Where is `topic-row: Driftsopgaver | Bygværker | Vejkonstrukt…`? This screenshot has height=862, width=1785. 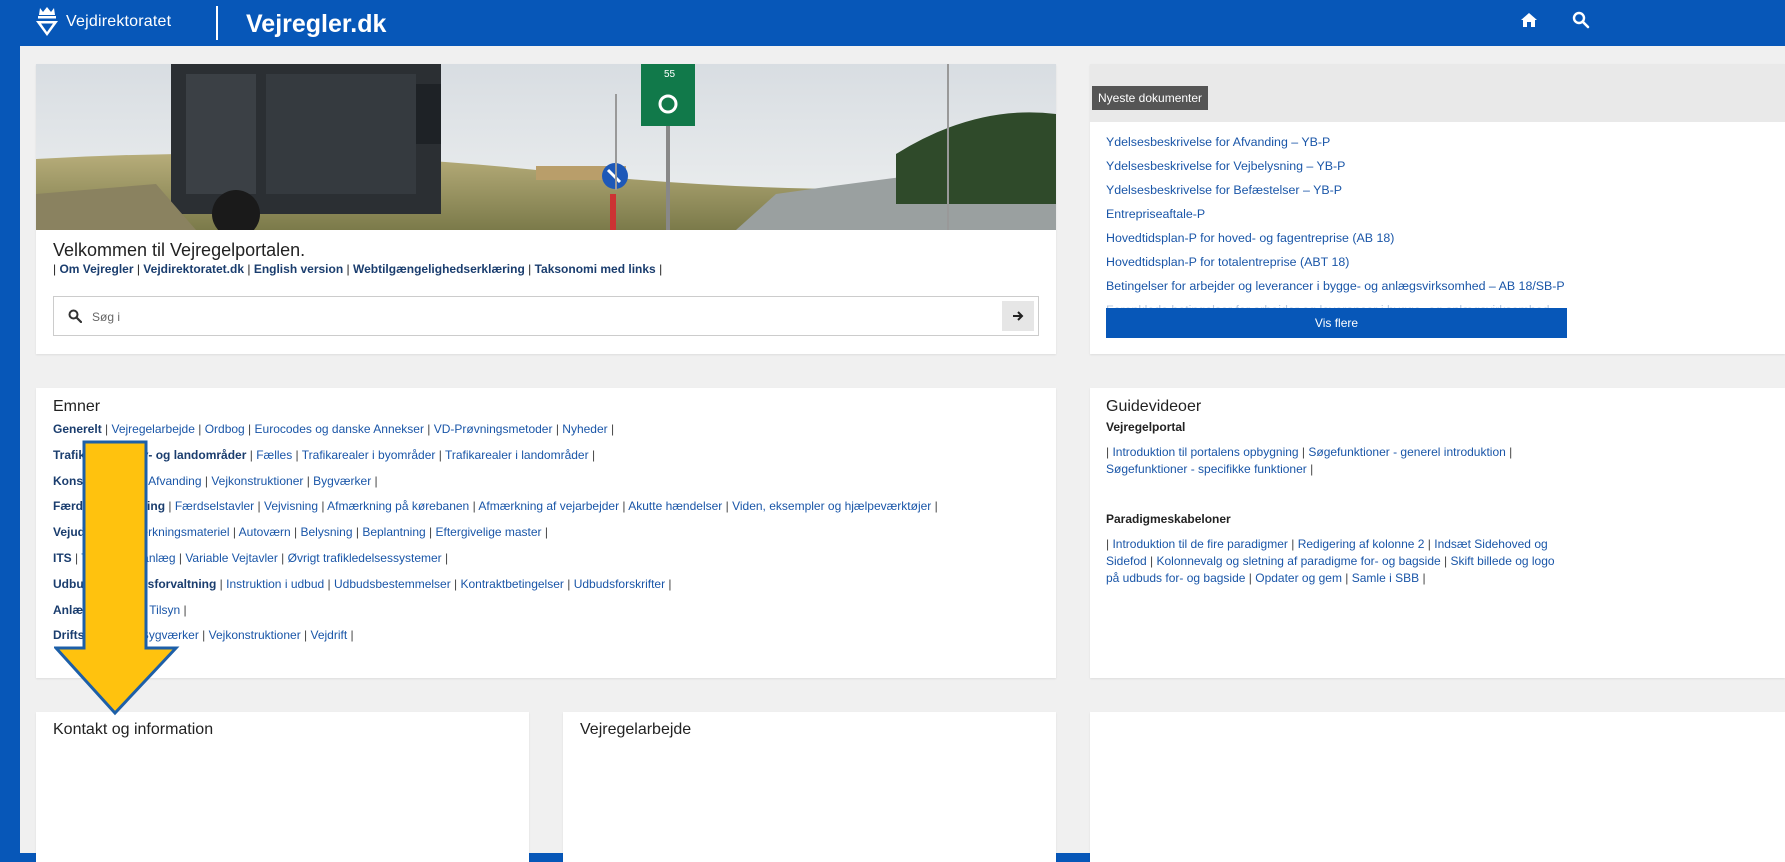 topic-row: Driftsopgaver | Bygværker | Vejkonstrukt… is located at coordinates (495, 637).